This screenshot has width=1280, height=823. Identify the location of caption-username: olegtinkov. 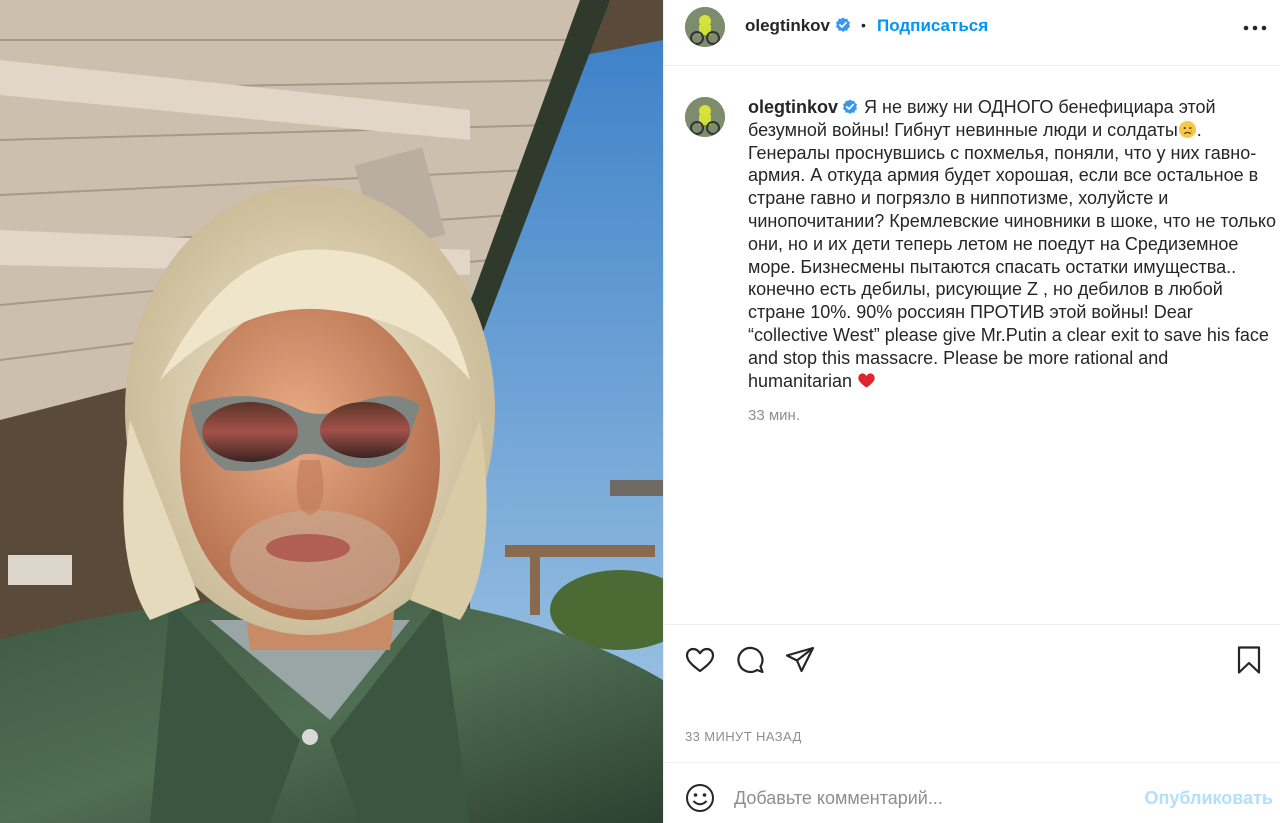
(793, 107).